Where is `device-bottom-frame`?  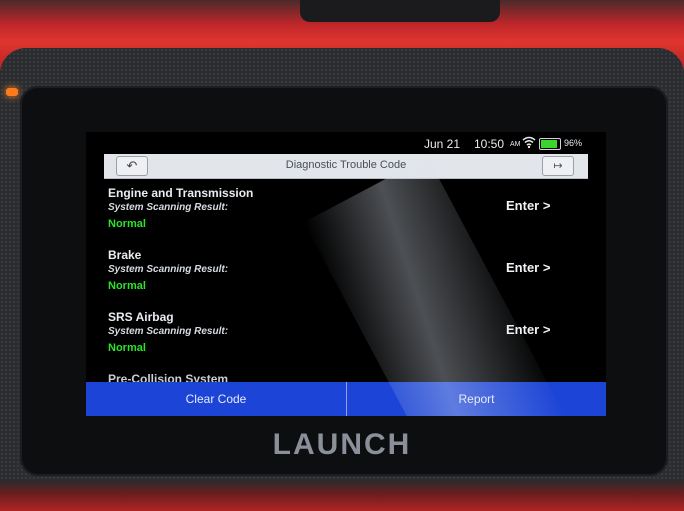 device-bottom-frame is located at coordinates (342, 495).